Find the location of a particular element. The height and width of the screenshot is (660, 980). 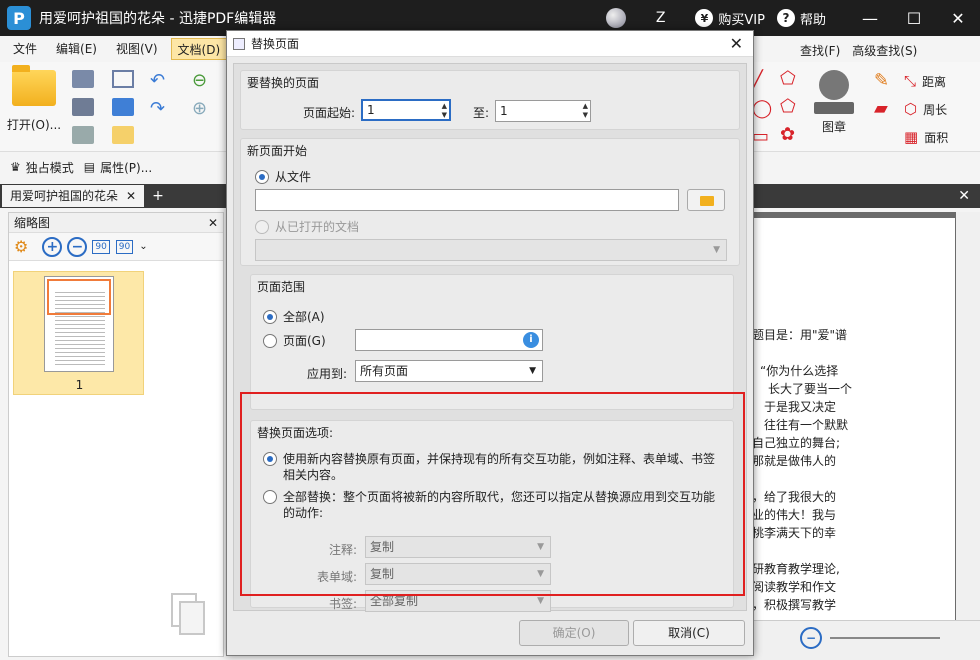

to-label: 至: is located at coordinates (481, 113).